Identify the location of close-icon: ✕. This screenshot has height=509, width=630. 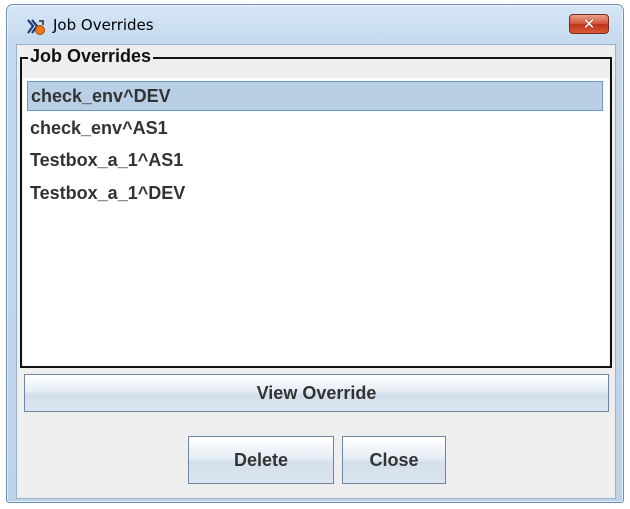
(589, 24).